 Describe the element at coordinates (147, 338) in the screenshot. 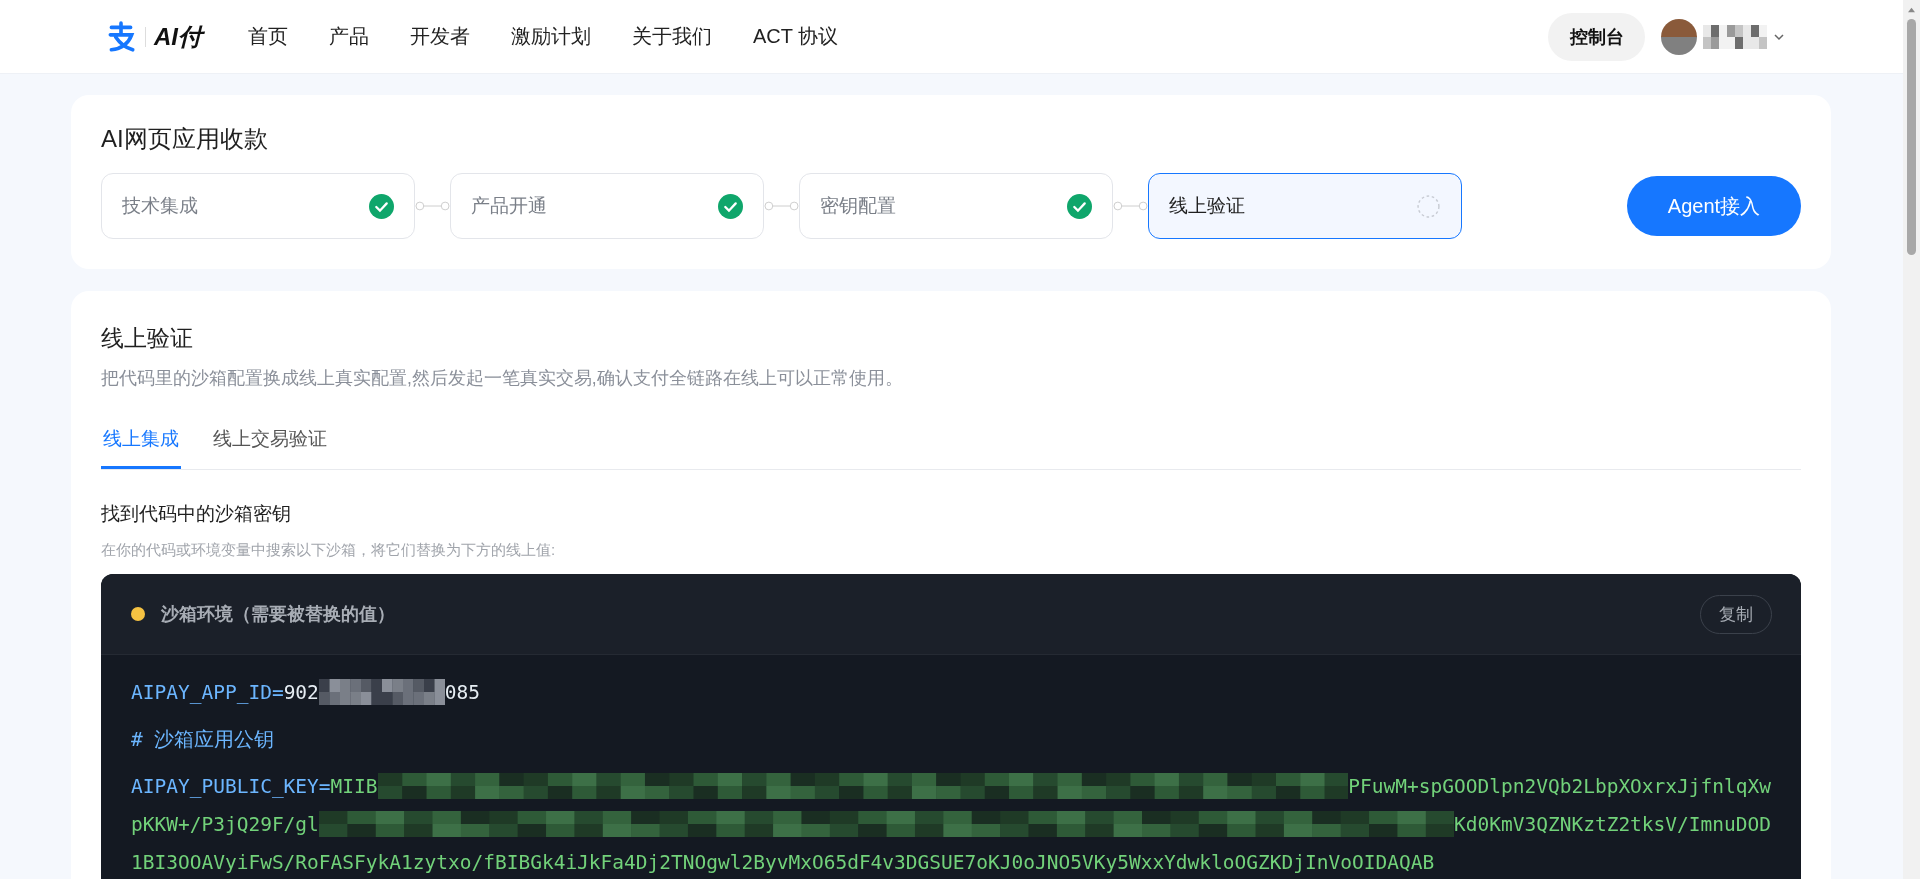

I see `section-title: 线上验证` at that location.